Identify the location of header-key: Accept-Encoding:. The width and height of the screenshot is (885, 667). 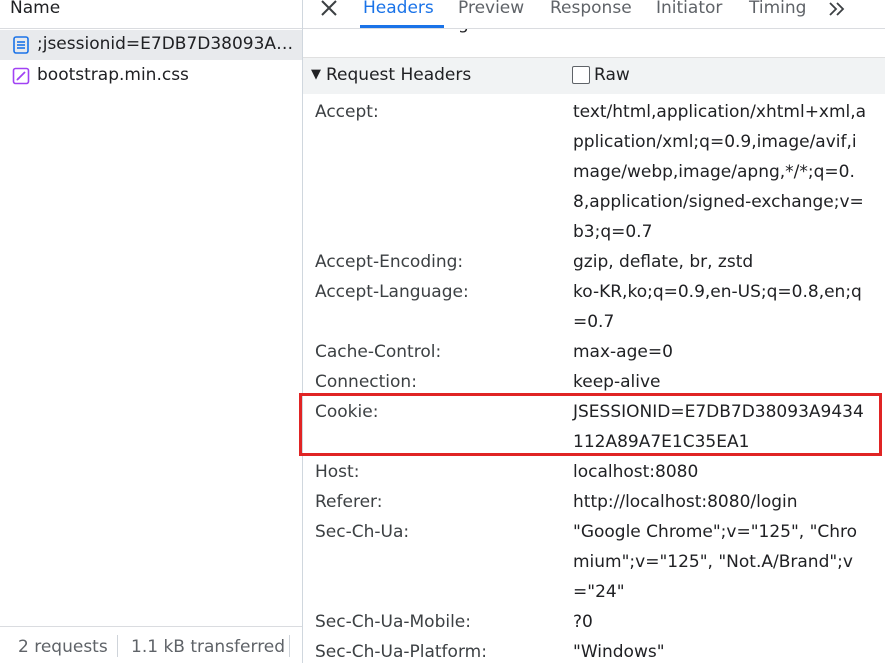
(389, 262).